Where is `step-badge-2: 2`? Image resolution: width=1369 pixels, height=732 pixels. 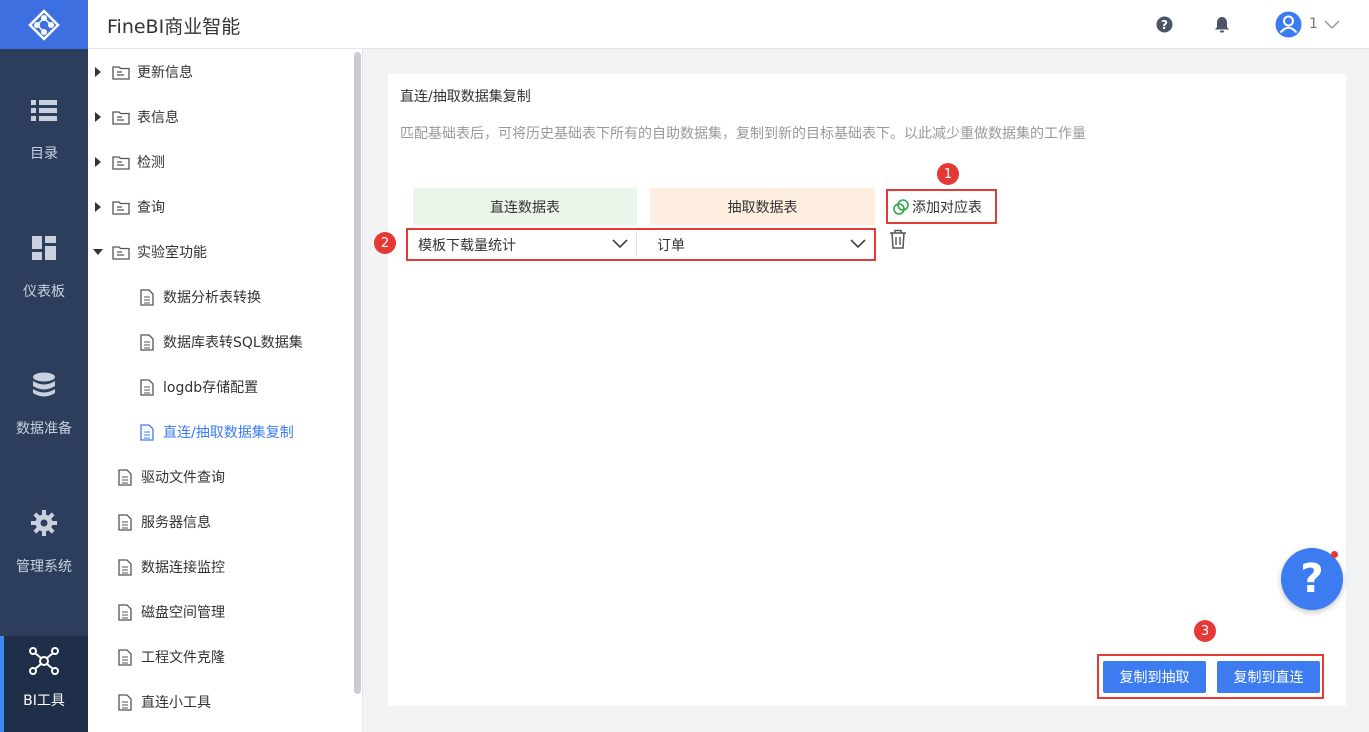
step-badge-2: 2 is located at coordinates (385, 243).